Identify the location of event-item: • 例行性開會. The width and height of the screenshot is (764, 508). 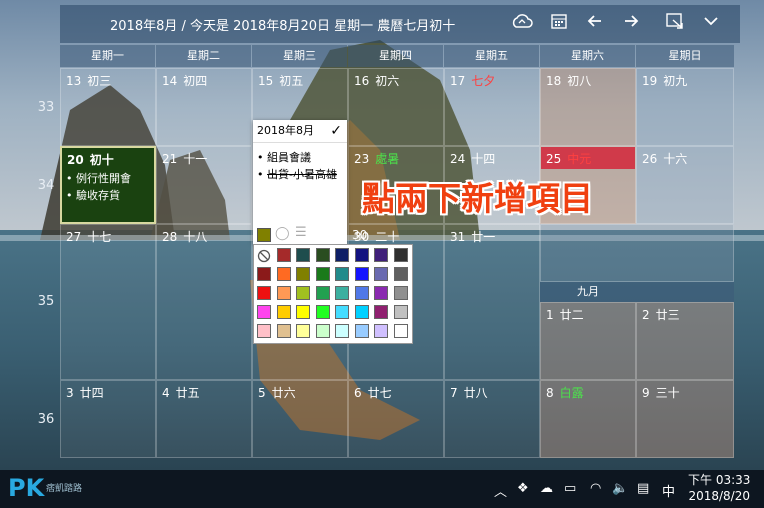
(98, 178).